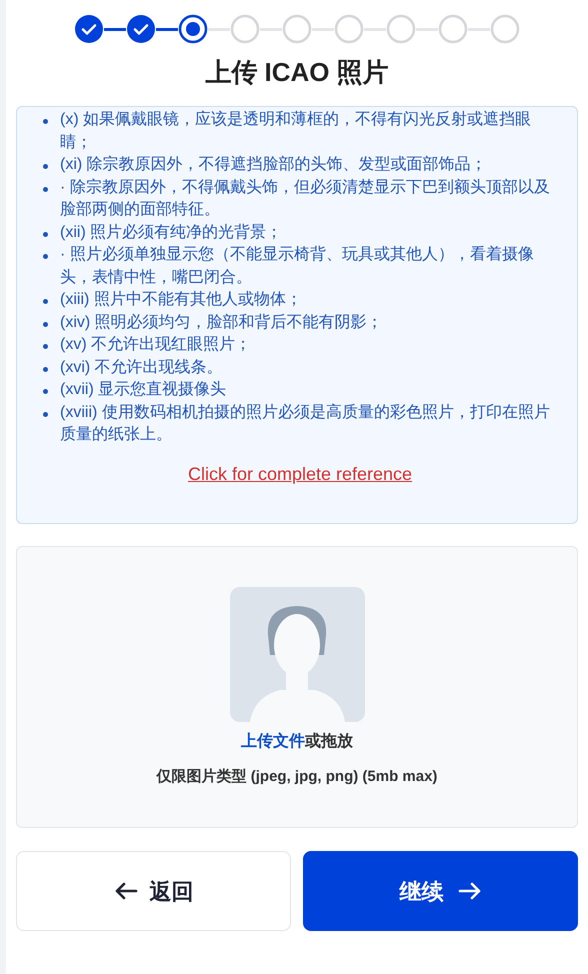 The image size is (588, 974). What do you see at coordinates (440, 891) in the screenshot?
I see `continue-button: 继续` at bounding box center [440, 891].